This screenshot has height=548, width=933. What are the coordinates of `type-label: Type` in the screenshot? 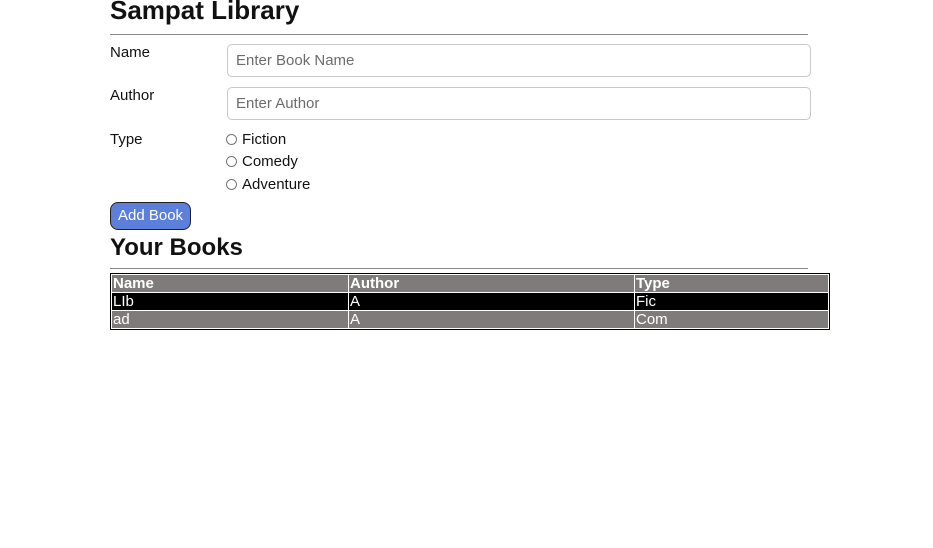 It's located at (126, 139).